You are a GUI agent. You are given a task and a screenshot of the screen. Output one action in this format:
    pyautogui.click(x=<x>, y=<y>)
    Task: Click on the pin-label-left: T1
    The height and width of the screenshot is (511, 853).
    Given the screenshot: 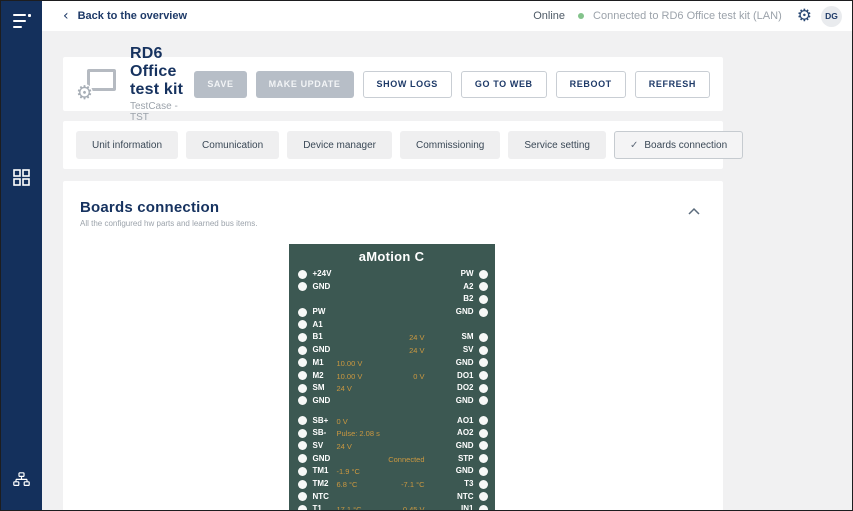 What is the action you would take?
    pyautogui.click(x=317, y=507)
    